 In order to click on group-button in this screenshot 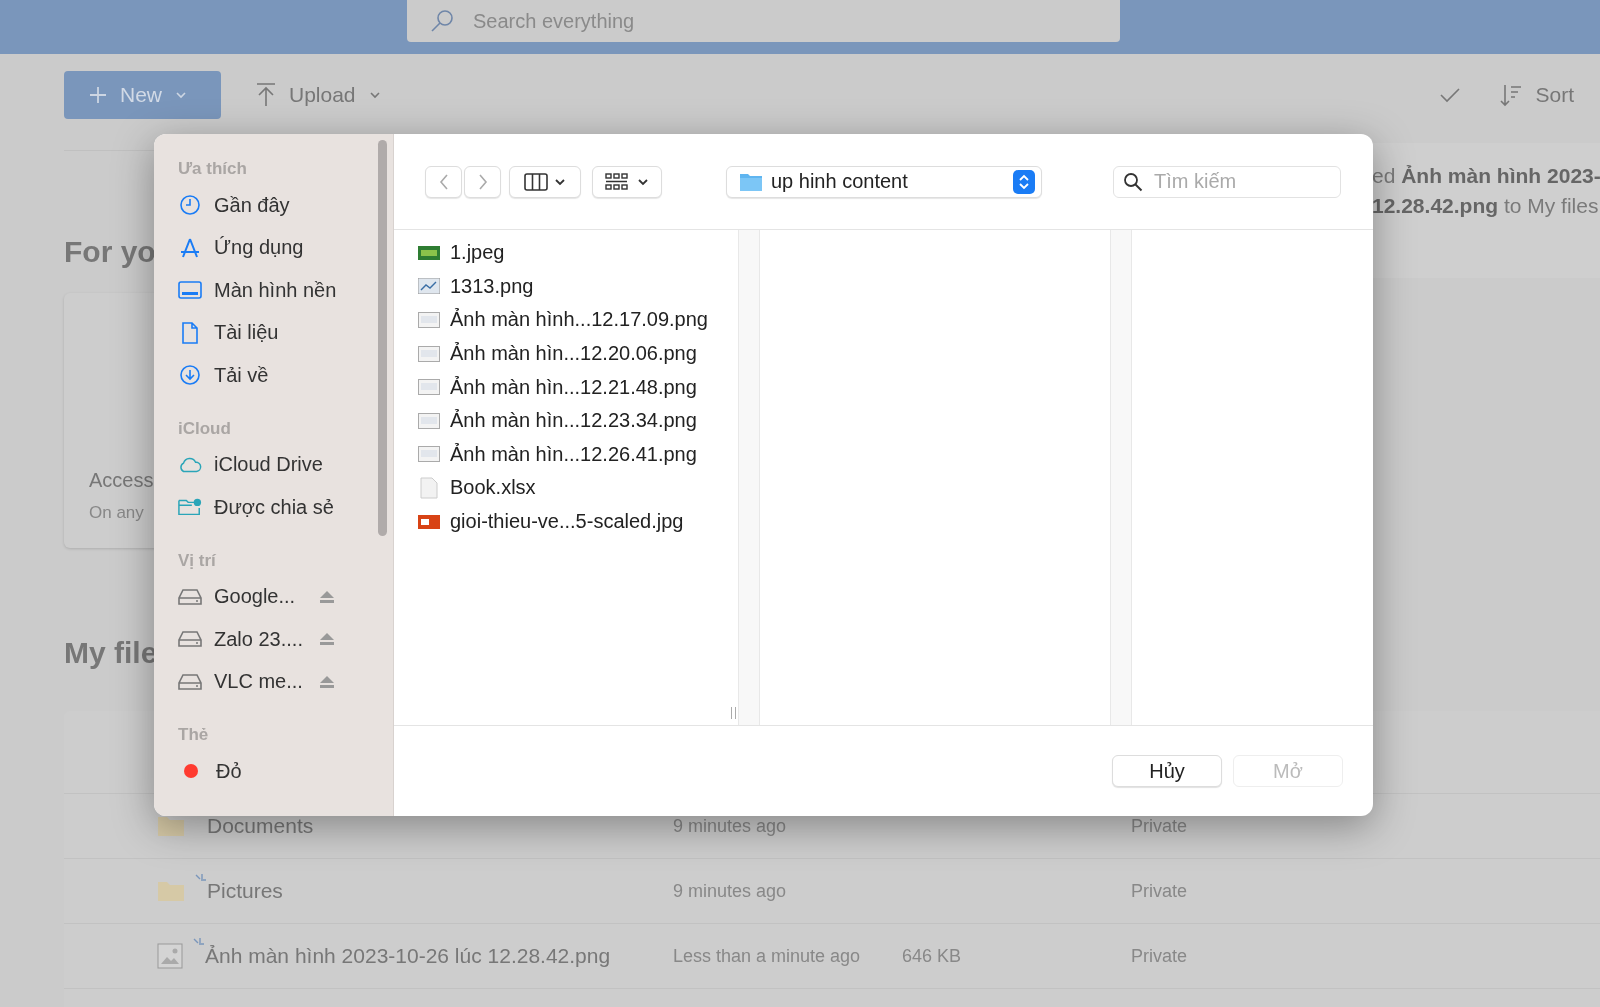, I will do `click(627, 181)`.